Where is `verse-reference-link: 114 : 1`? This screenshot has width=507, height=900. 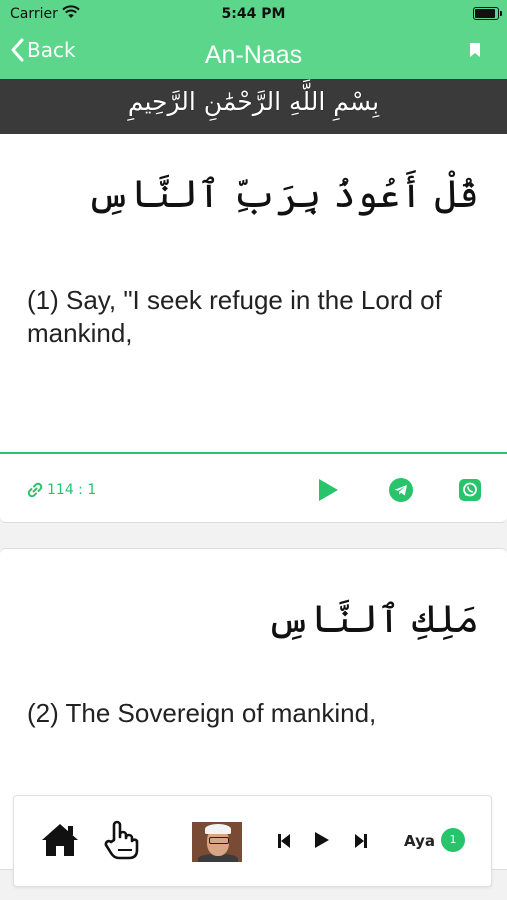
verse-reference-link: 114 : 1 is located at coordinates (61, 490).